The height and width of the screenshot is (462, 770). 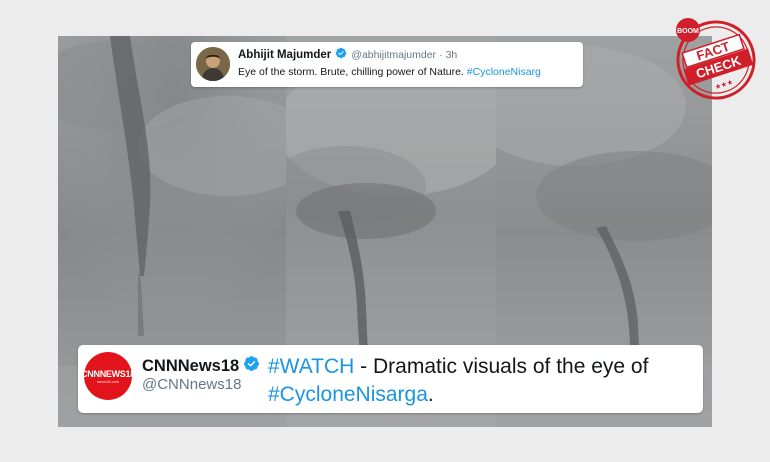 I want to click on author-name: Abhijit Majumder, so click(x=284, y=55).